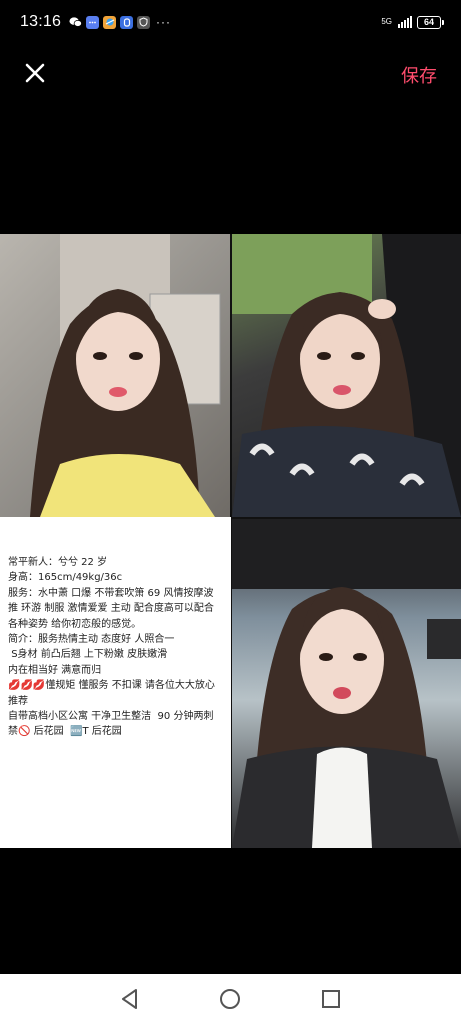  I want to click on back-button, so click(130, 999).